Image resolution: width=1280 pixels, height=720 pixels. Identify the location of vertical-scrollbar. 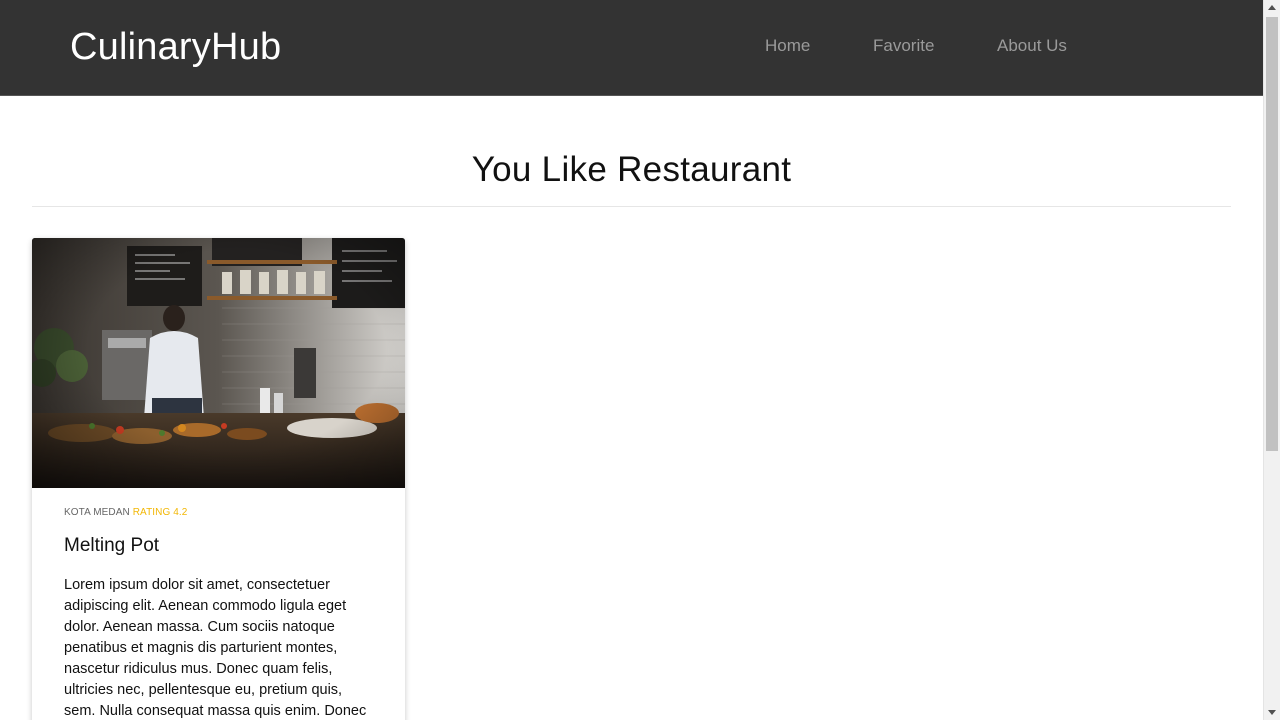
(1271, 360).